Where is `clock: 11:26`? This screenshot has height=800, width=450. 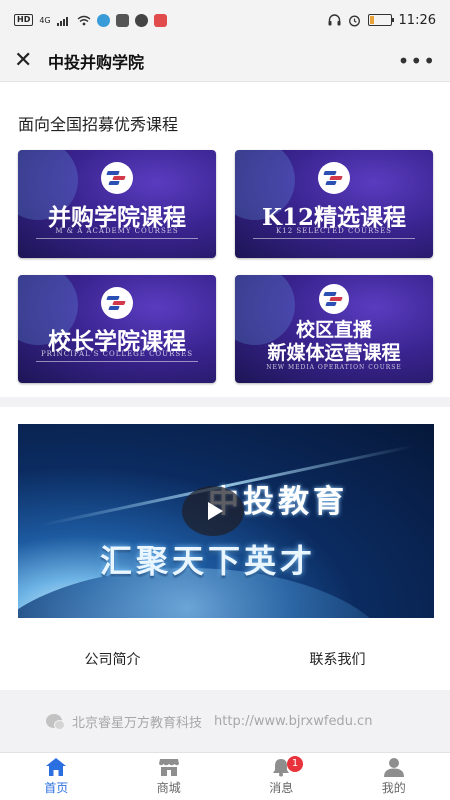
clock: 11:26 is located at coordinates (417, 20).